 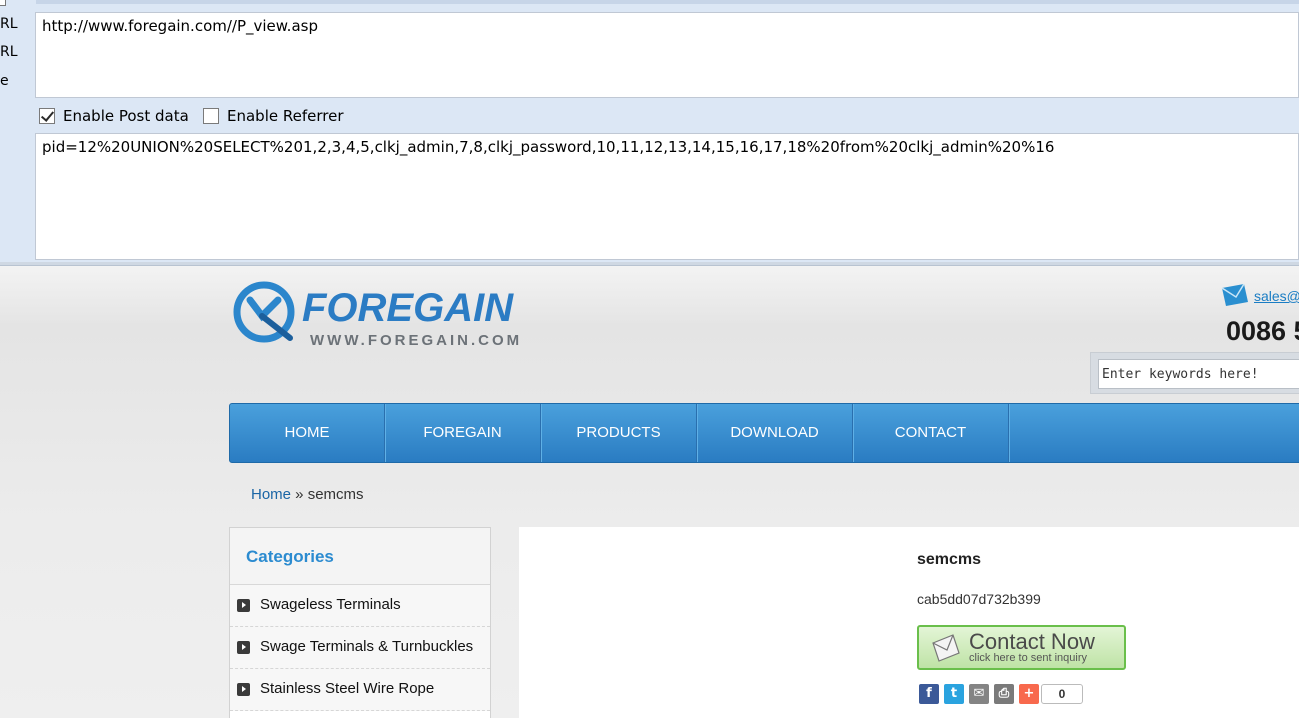 I want to click on search-input, so click(x=1198, y=374).